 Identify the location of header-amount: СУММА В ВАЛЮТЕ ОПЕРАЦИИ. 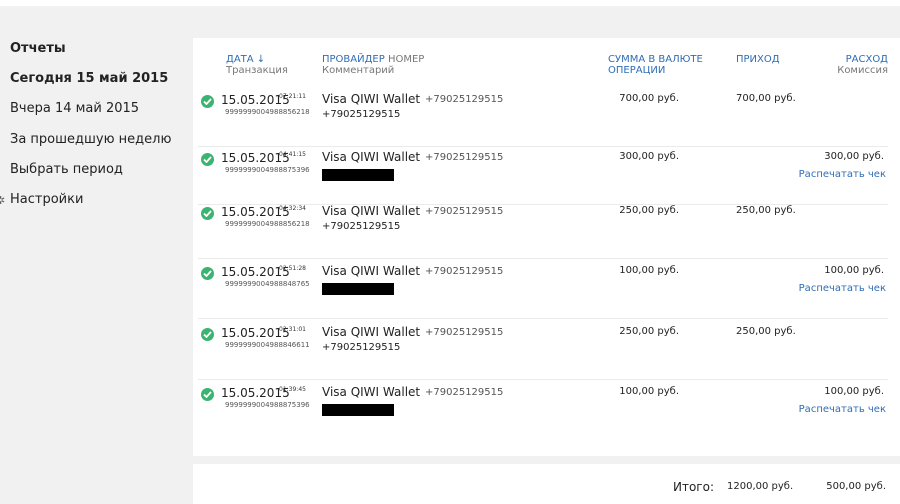
(655, 65).